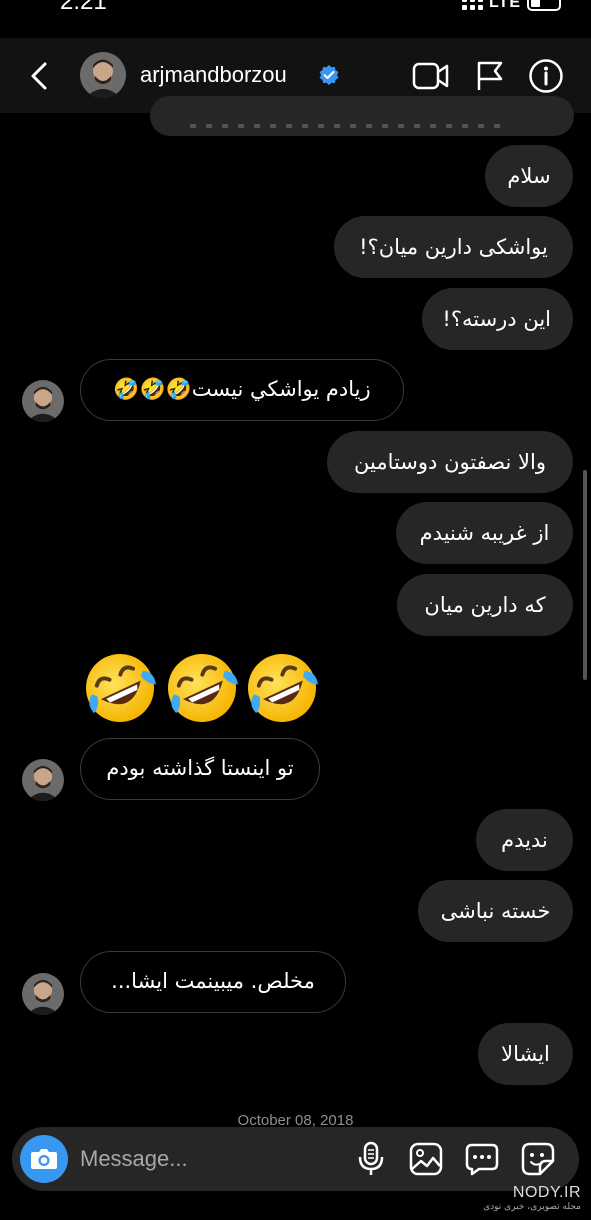  I want to click on watermark: NODY.IR مجله تصویری، خبری نودی, so click(532, 1198).